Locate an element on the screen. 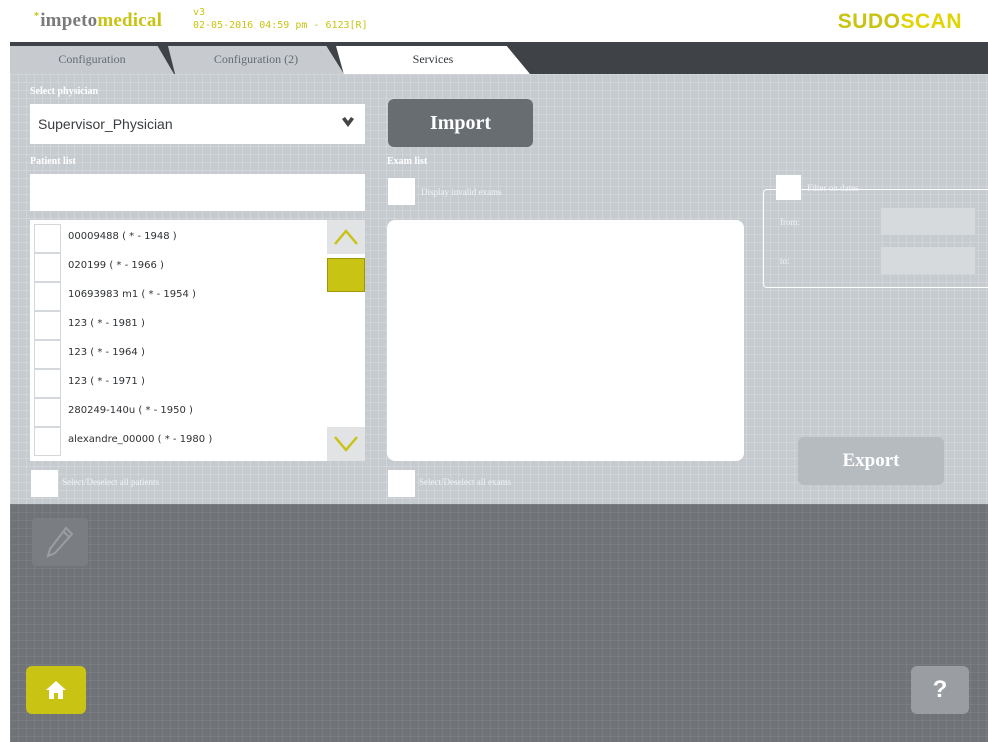  logo-main: impeto is located at coordinates (69, 20).